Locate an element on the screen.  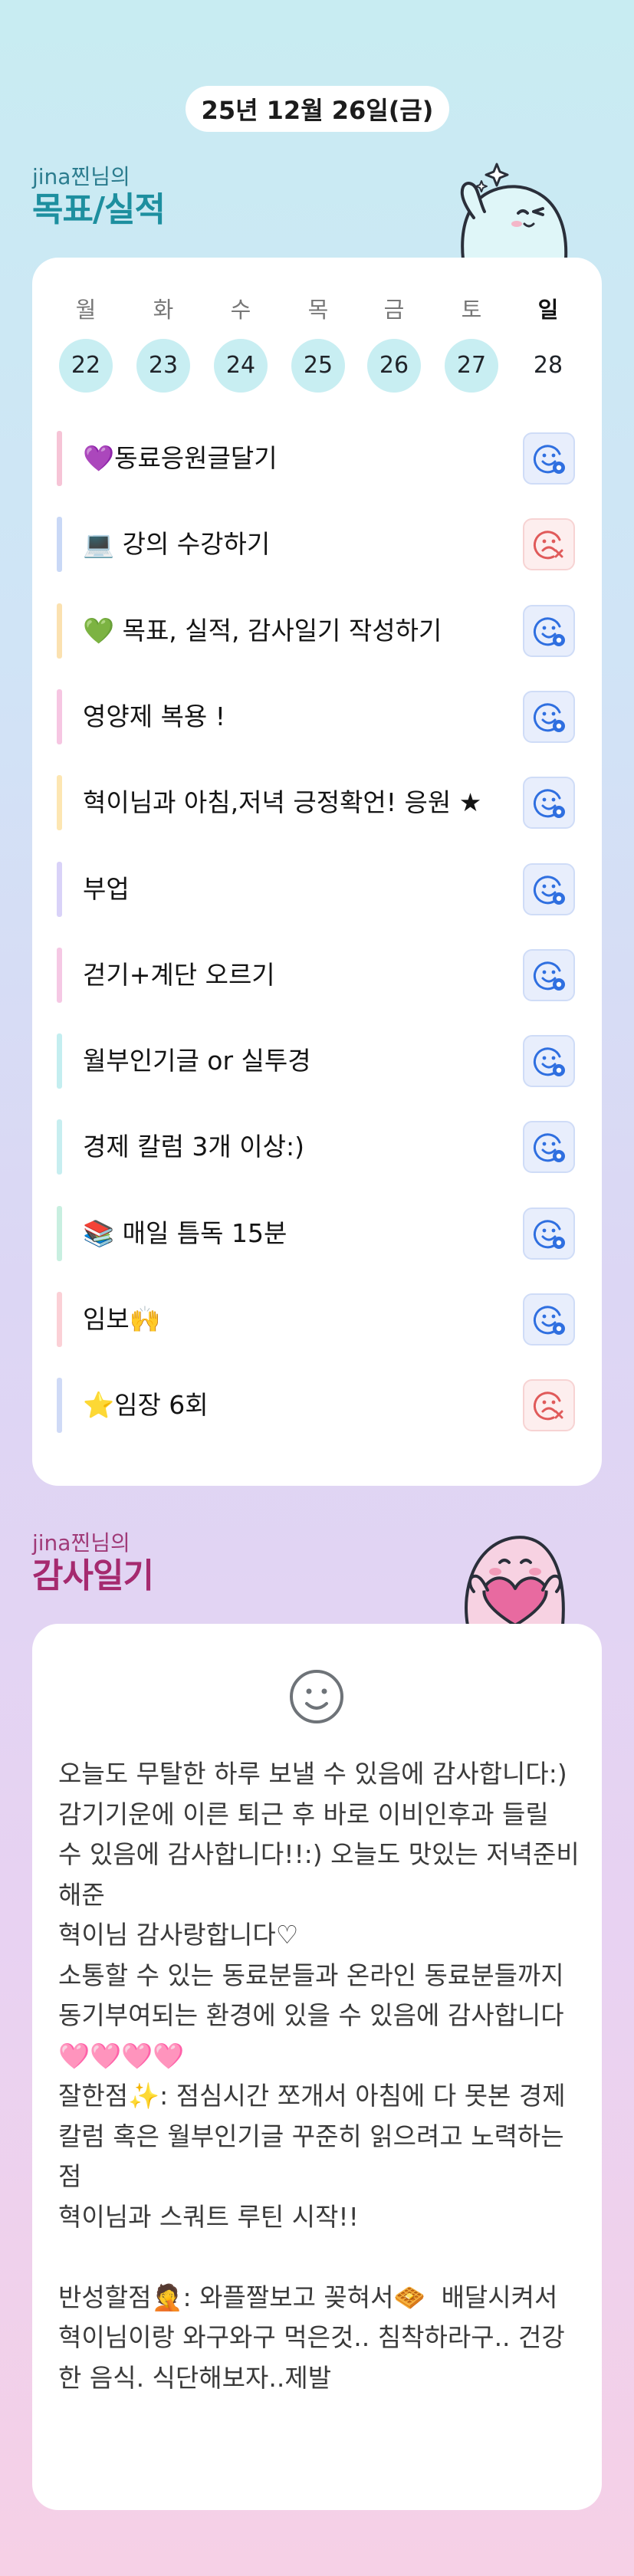
task-row: 📚 매일 틈독 15분 is located at coordinates (316, 1233).